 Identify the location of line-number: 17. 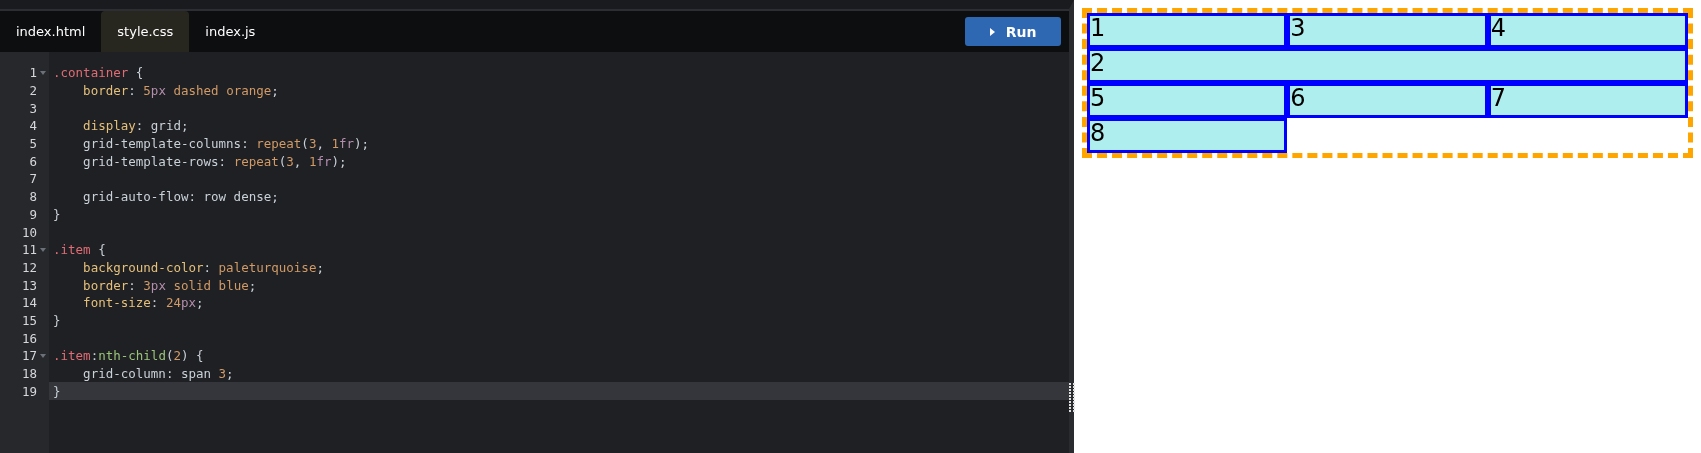
(29, 356).